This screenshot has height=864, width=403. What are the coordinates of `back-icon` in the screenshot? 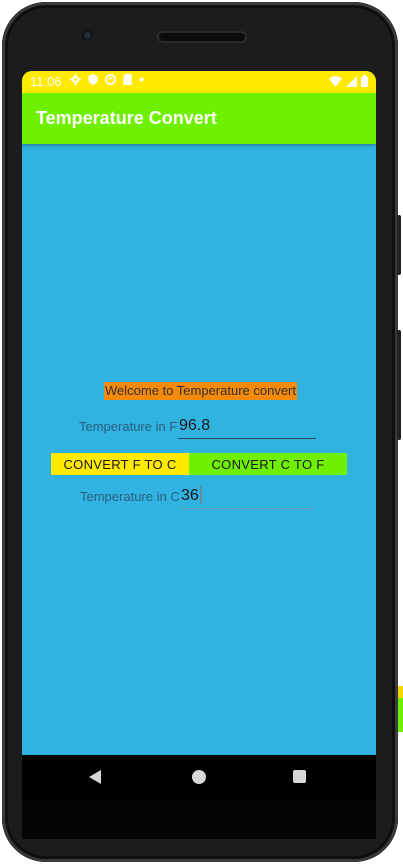 It's located at (95, 777).